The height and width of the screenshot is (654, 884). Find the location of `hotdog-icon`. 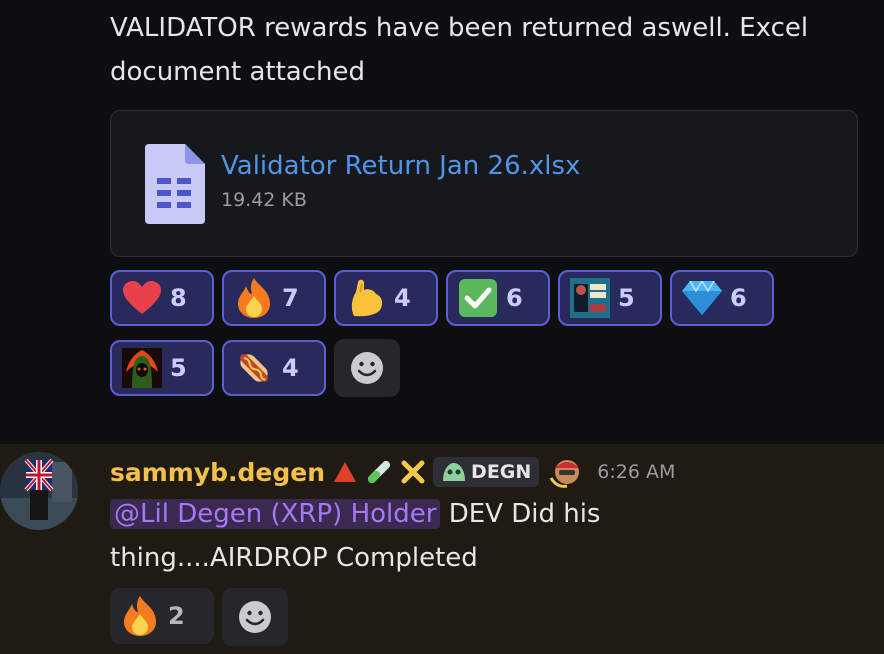

hotdog-icon is located at coordinates (254, 368).